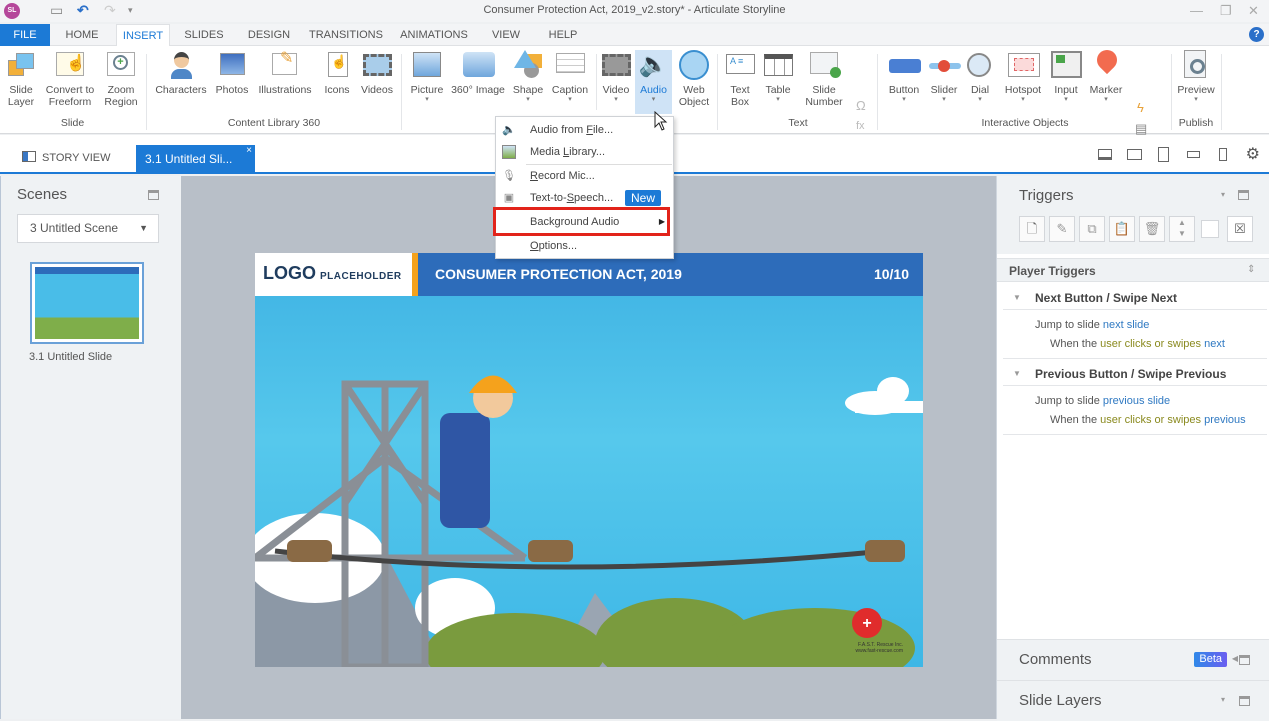 This screenshot has height=721, width=1269. What do you see at coordinates (143, 35) in the screenshot?
I see `tab-insert: INSERT` at bounding box center [143, 35].